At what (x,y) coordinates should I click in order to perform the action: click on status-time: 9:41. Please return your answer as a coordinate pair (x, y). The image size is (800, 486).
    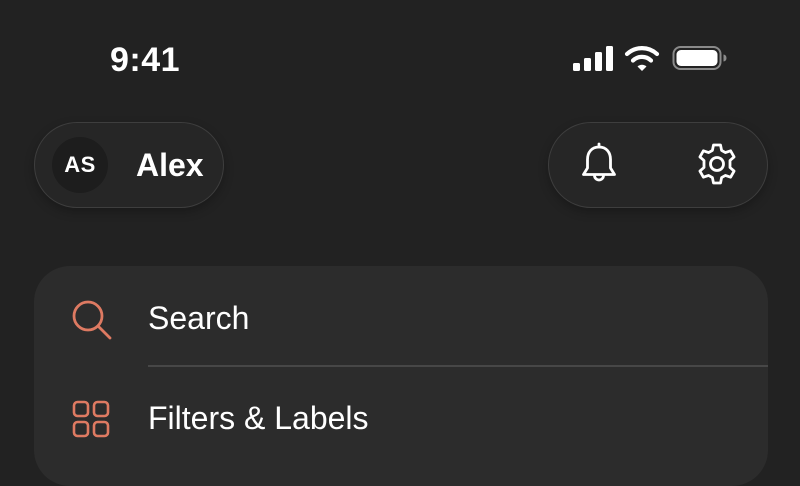
    Looking at the image, I should click on (145, 60).